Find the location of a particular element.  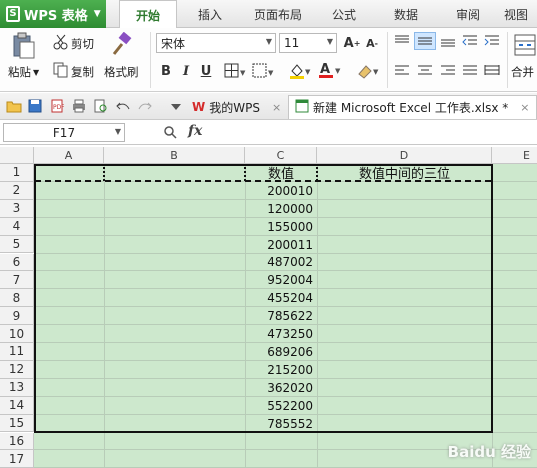

tab-home: 开始 is located at coordinates (148, 14).